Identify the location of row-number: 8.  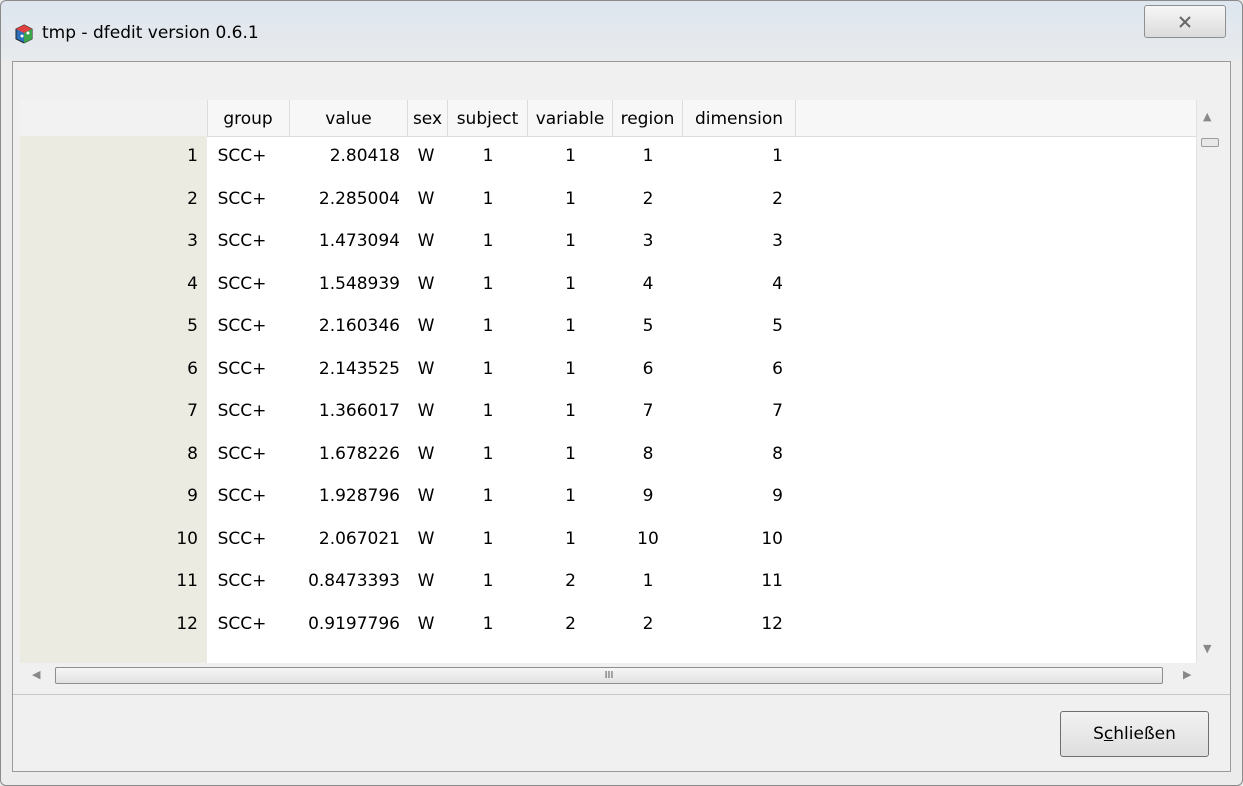
(109, 454).